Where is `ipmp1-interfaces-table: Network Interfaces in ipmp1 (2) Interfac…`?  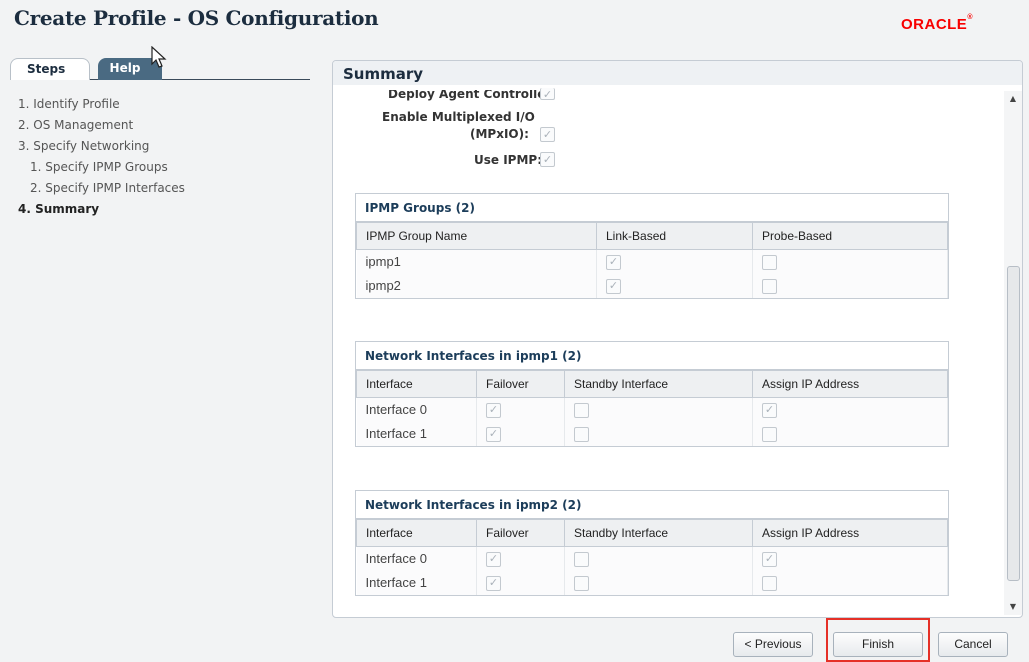 ipmp1-interfaces-table: Network Interfaces in ipmp1 (2) Interfac… is located at coordinates (652, 394).